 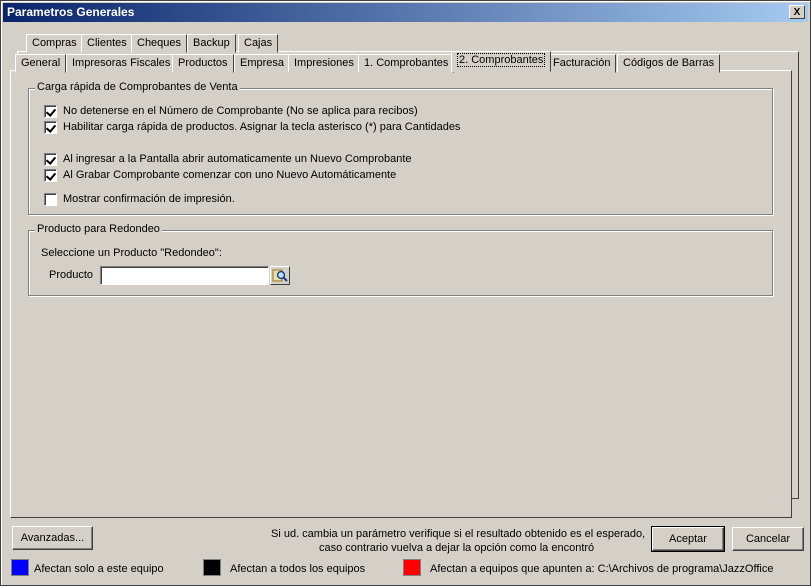 What do you see at coordinates (501, 61) in the screenshot?
I see `tab-2-comprobantes: 2. Comprobantes` at bounding box center [501, 61].